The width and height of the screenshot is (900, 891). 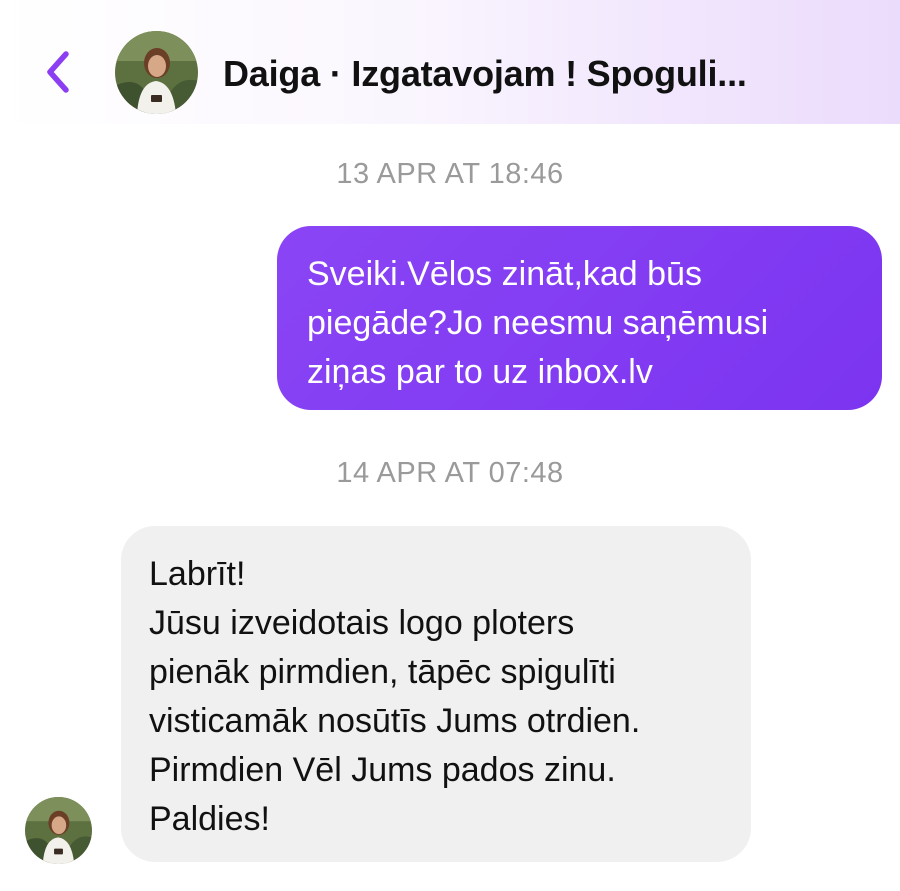 I want to click on message-timestamp: 13 APR AT 18:46, so click(x=450, y=174).